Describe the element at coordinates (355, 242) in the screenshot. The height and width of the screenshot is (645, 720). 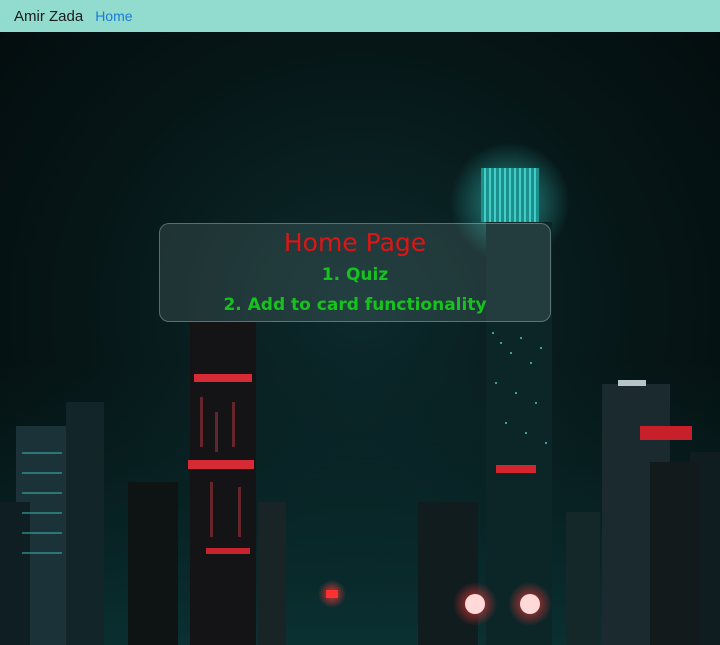
I see `page-title: Home Page` at that location.